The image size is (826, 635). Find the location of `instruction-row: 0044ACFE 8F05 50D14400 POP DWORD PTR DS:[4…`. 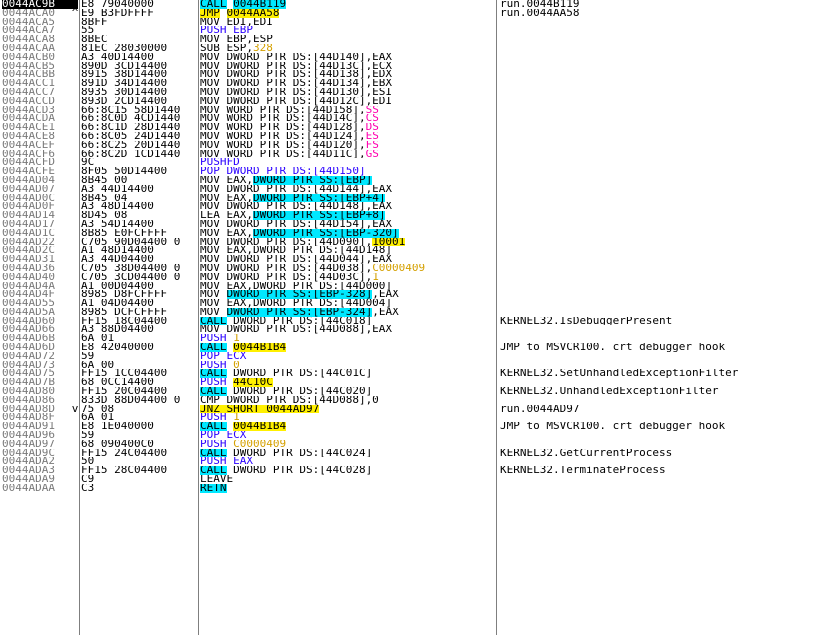

instruction-row: 0044ACFE 8F05 50D14400 POP DWORD PTR DS:[4… is located at coordinates (413, 171).